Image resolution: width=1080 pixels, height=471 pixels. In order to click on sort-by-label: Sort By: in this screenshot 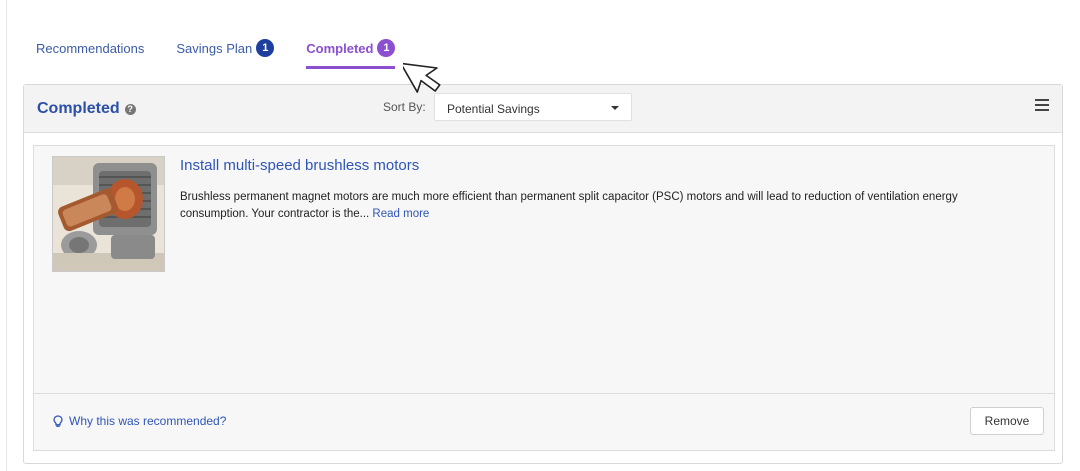, I will do `click(404, 107)`.